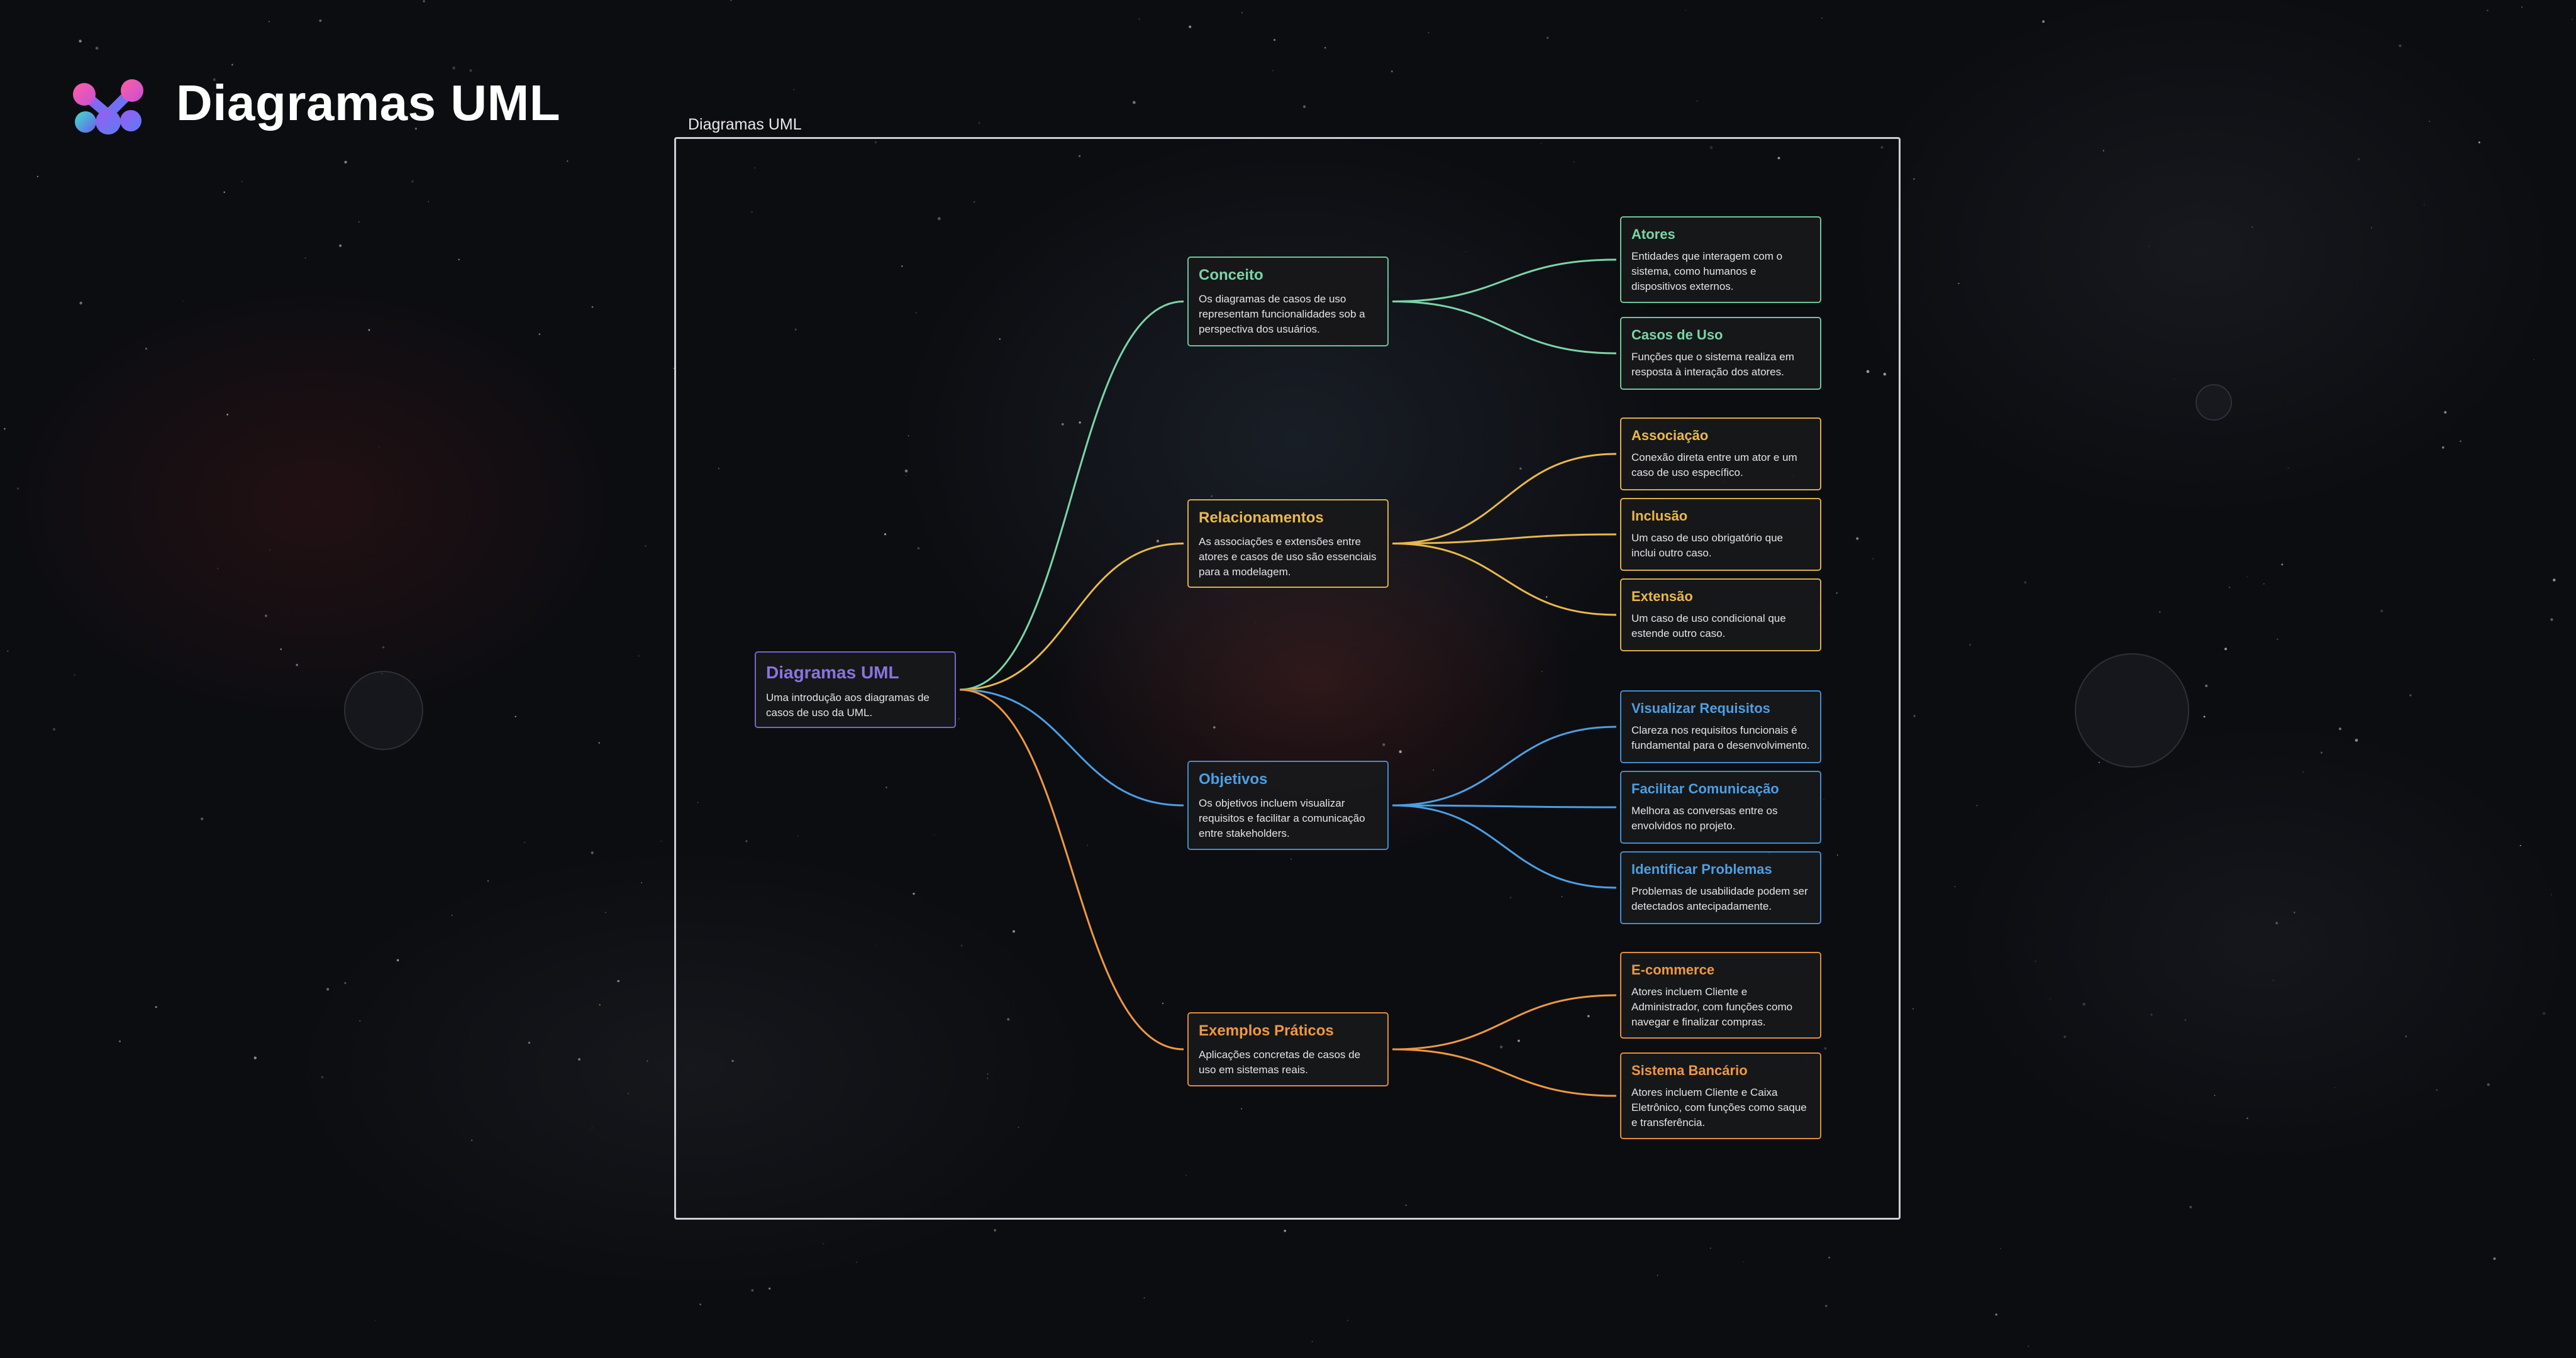 The image size is (2576, 1358). I want to click on relationships-node-title: Relacionamentos, so click(1261, 517).